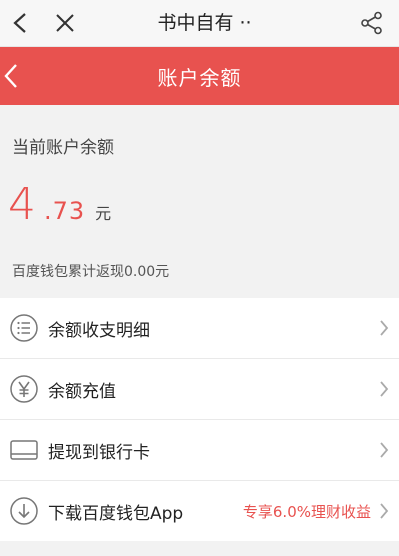 This screenshot has width=399, height=556. What do you see at coordinates (204, 23) in the screenshot?
I see `page-title: 书中自有 ··` at bounding box center [204, 23].